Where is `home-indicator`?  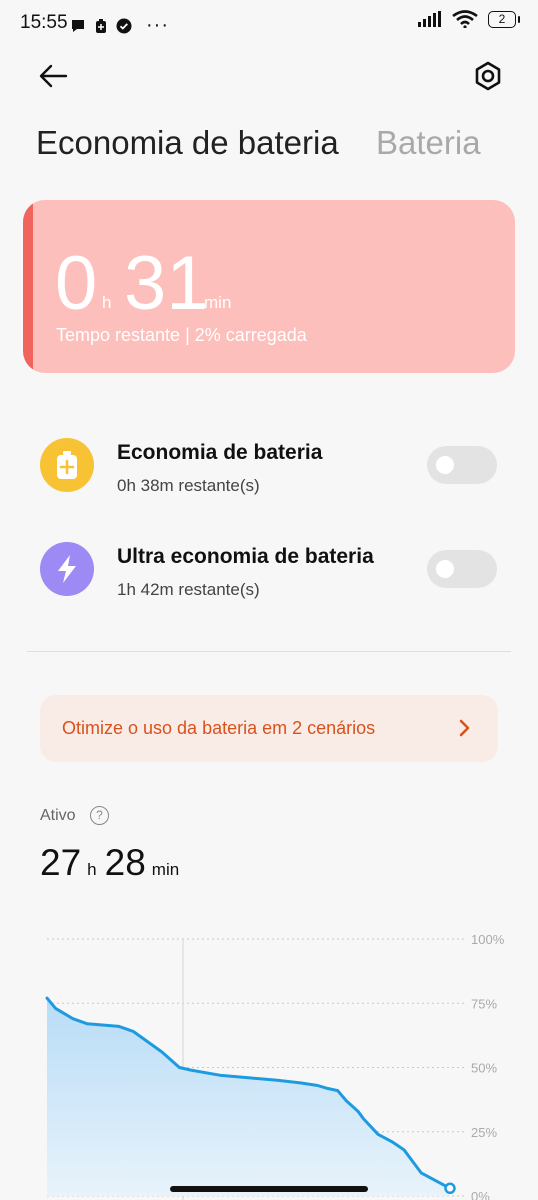
home-indicator is located at coordinates (269, 1189).